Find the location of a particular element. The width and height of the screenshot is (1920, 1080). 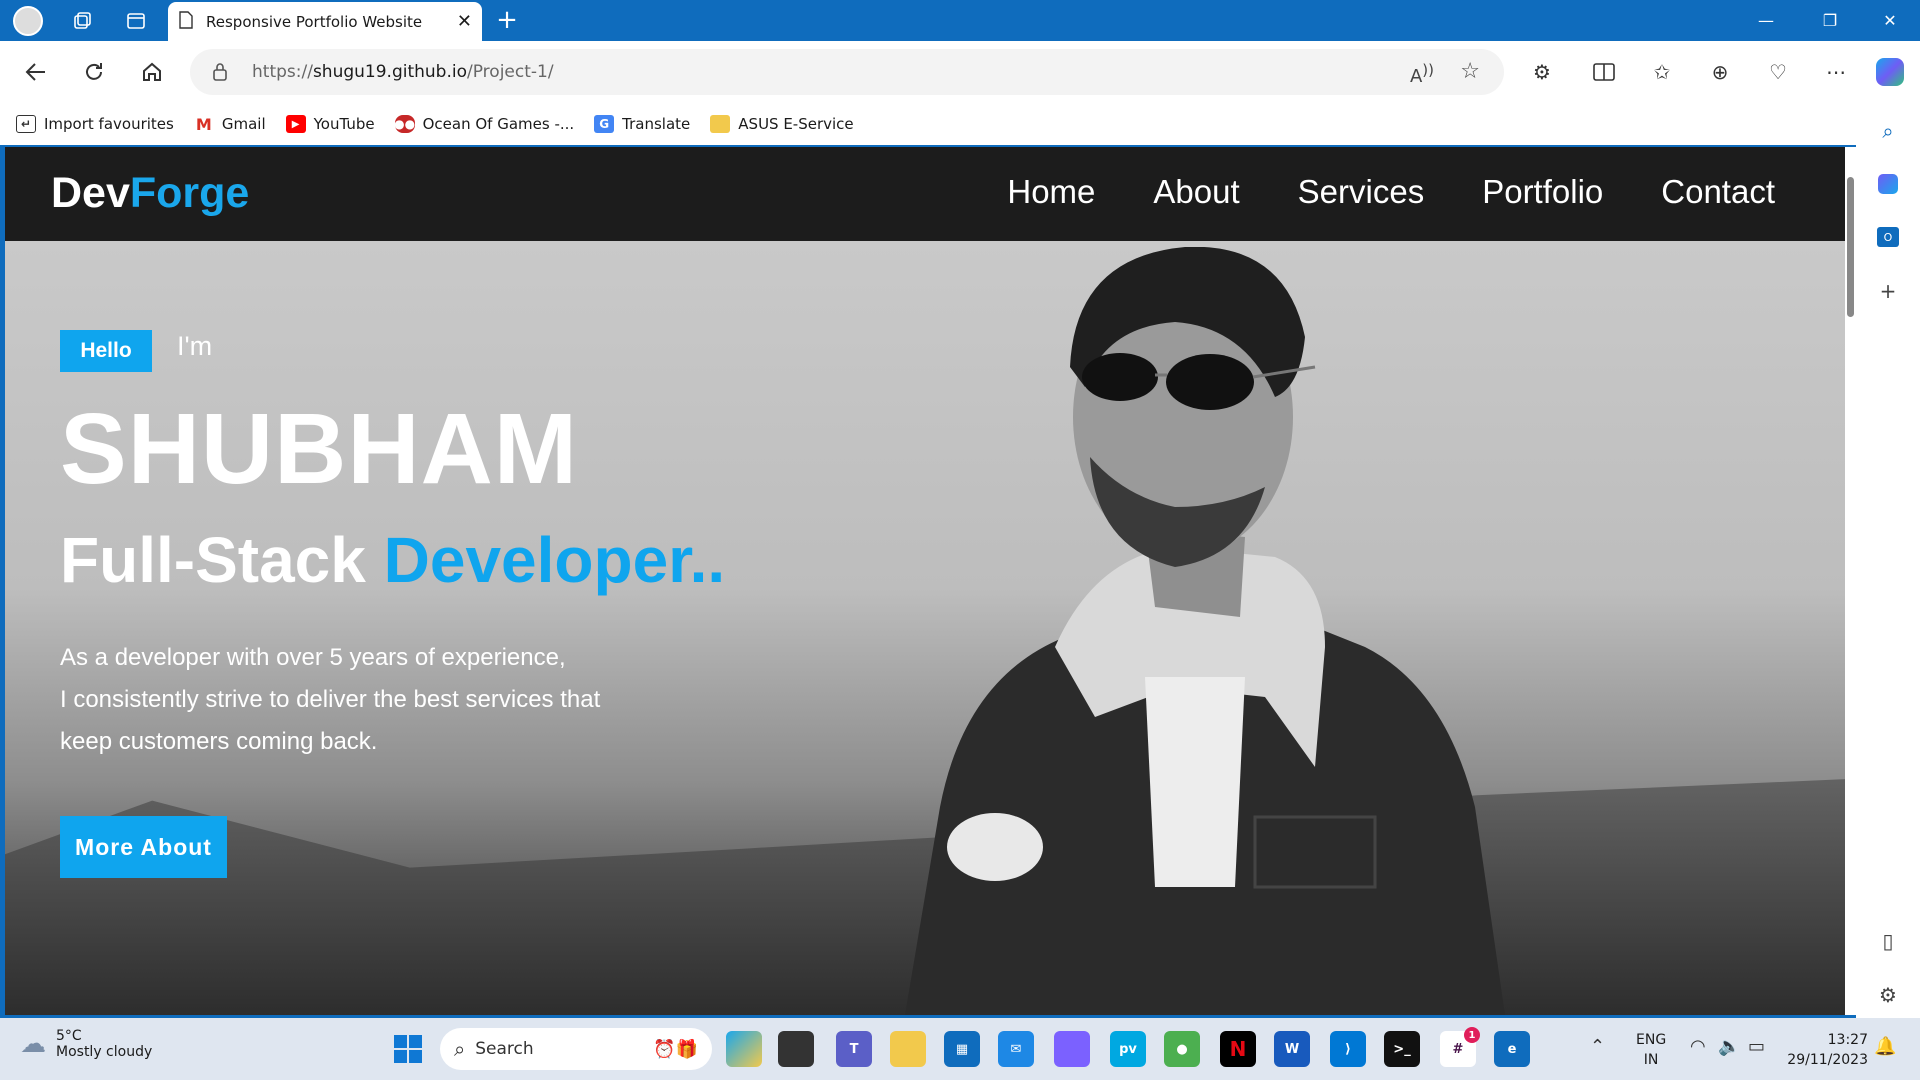

more-about-button: More About is located at coordinates (143, 847).